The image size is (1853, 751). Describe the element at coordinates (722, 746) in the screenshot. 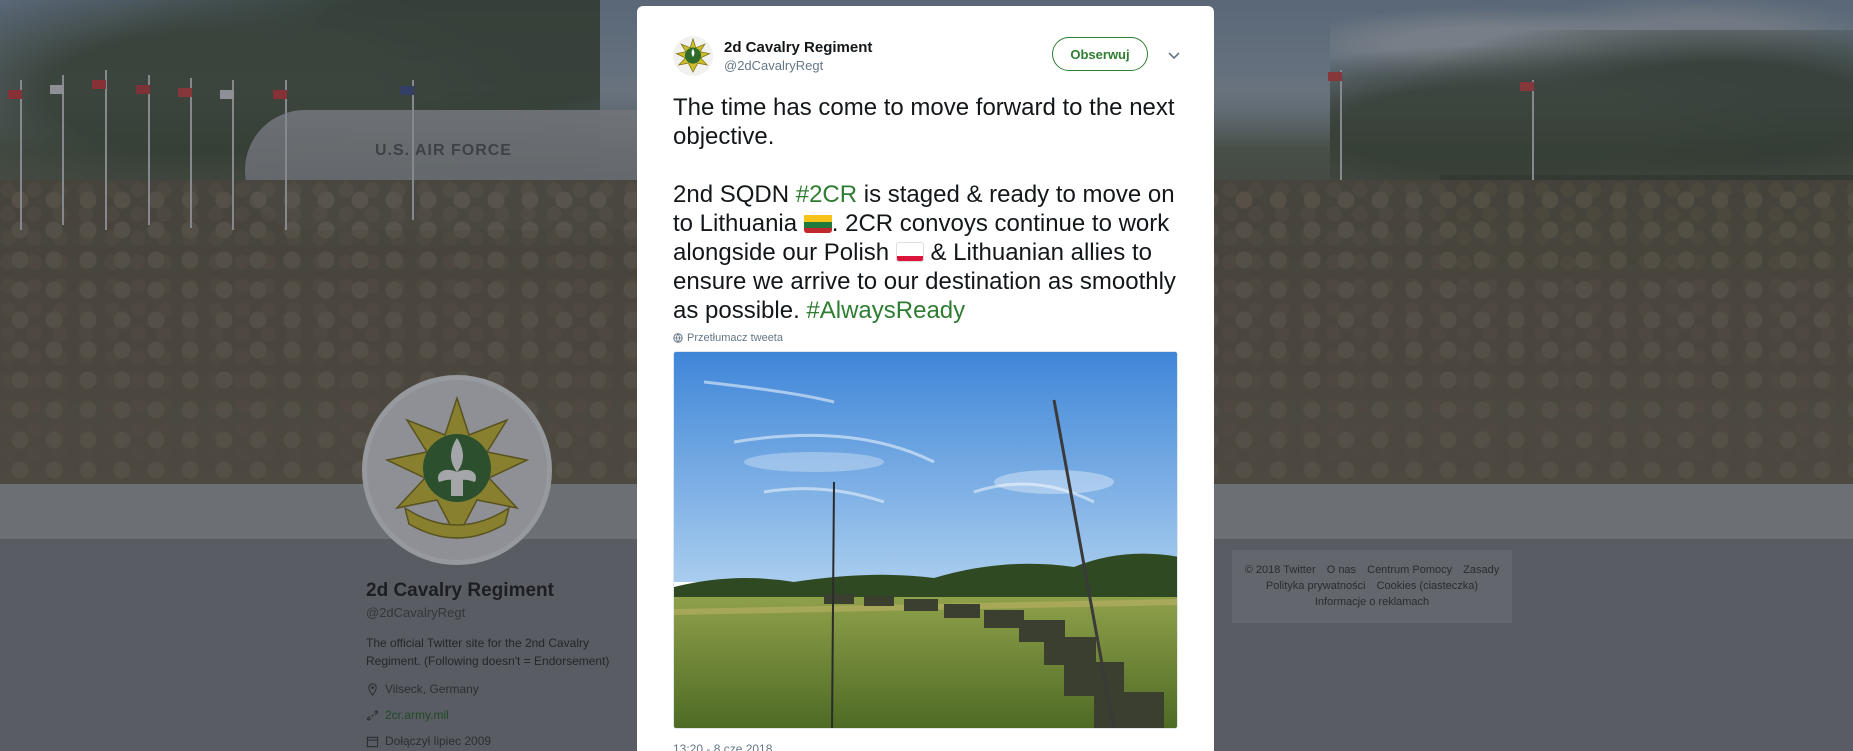

I see `tweet-timestamp: 13:20 - 8 cze 2018` at that location.